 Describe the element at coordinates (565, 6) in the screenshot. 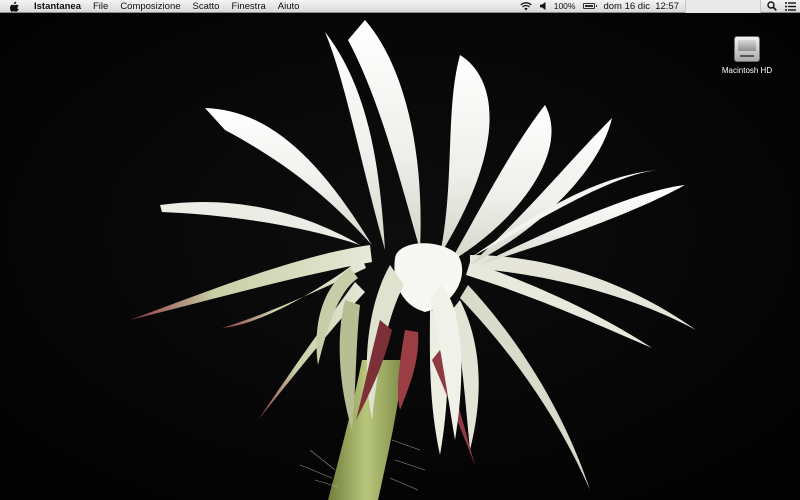

I see `battery-percent: 100%` at that location.